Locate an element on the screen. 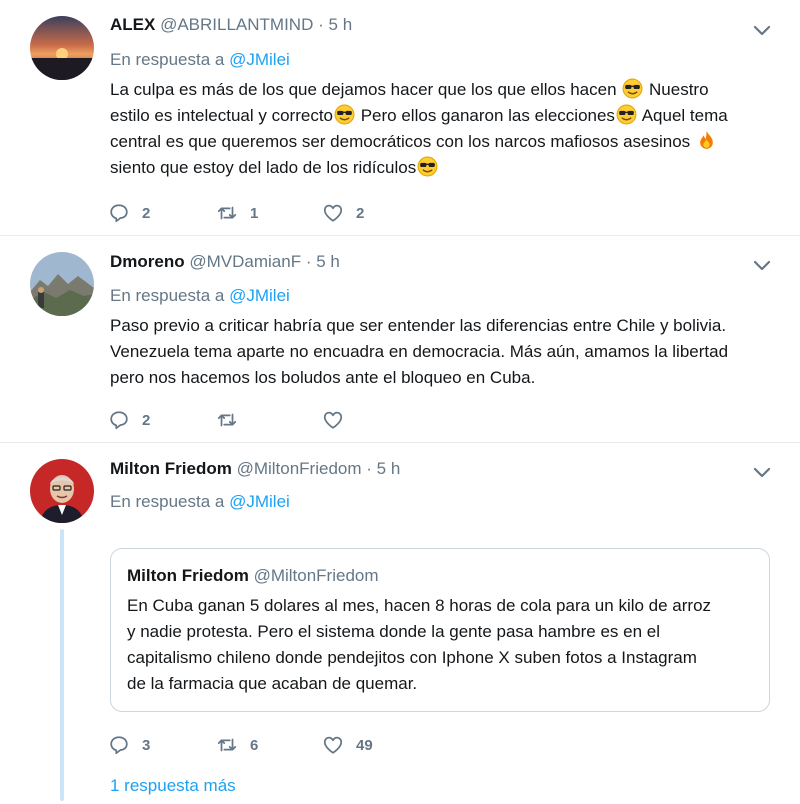  reply-button: 3 is located at coordinates (129, 745).